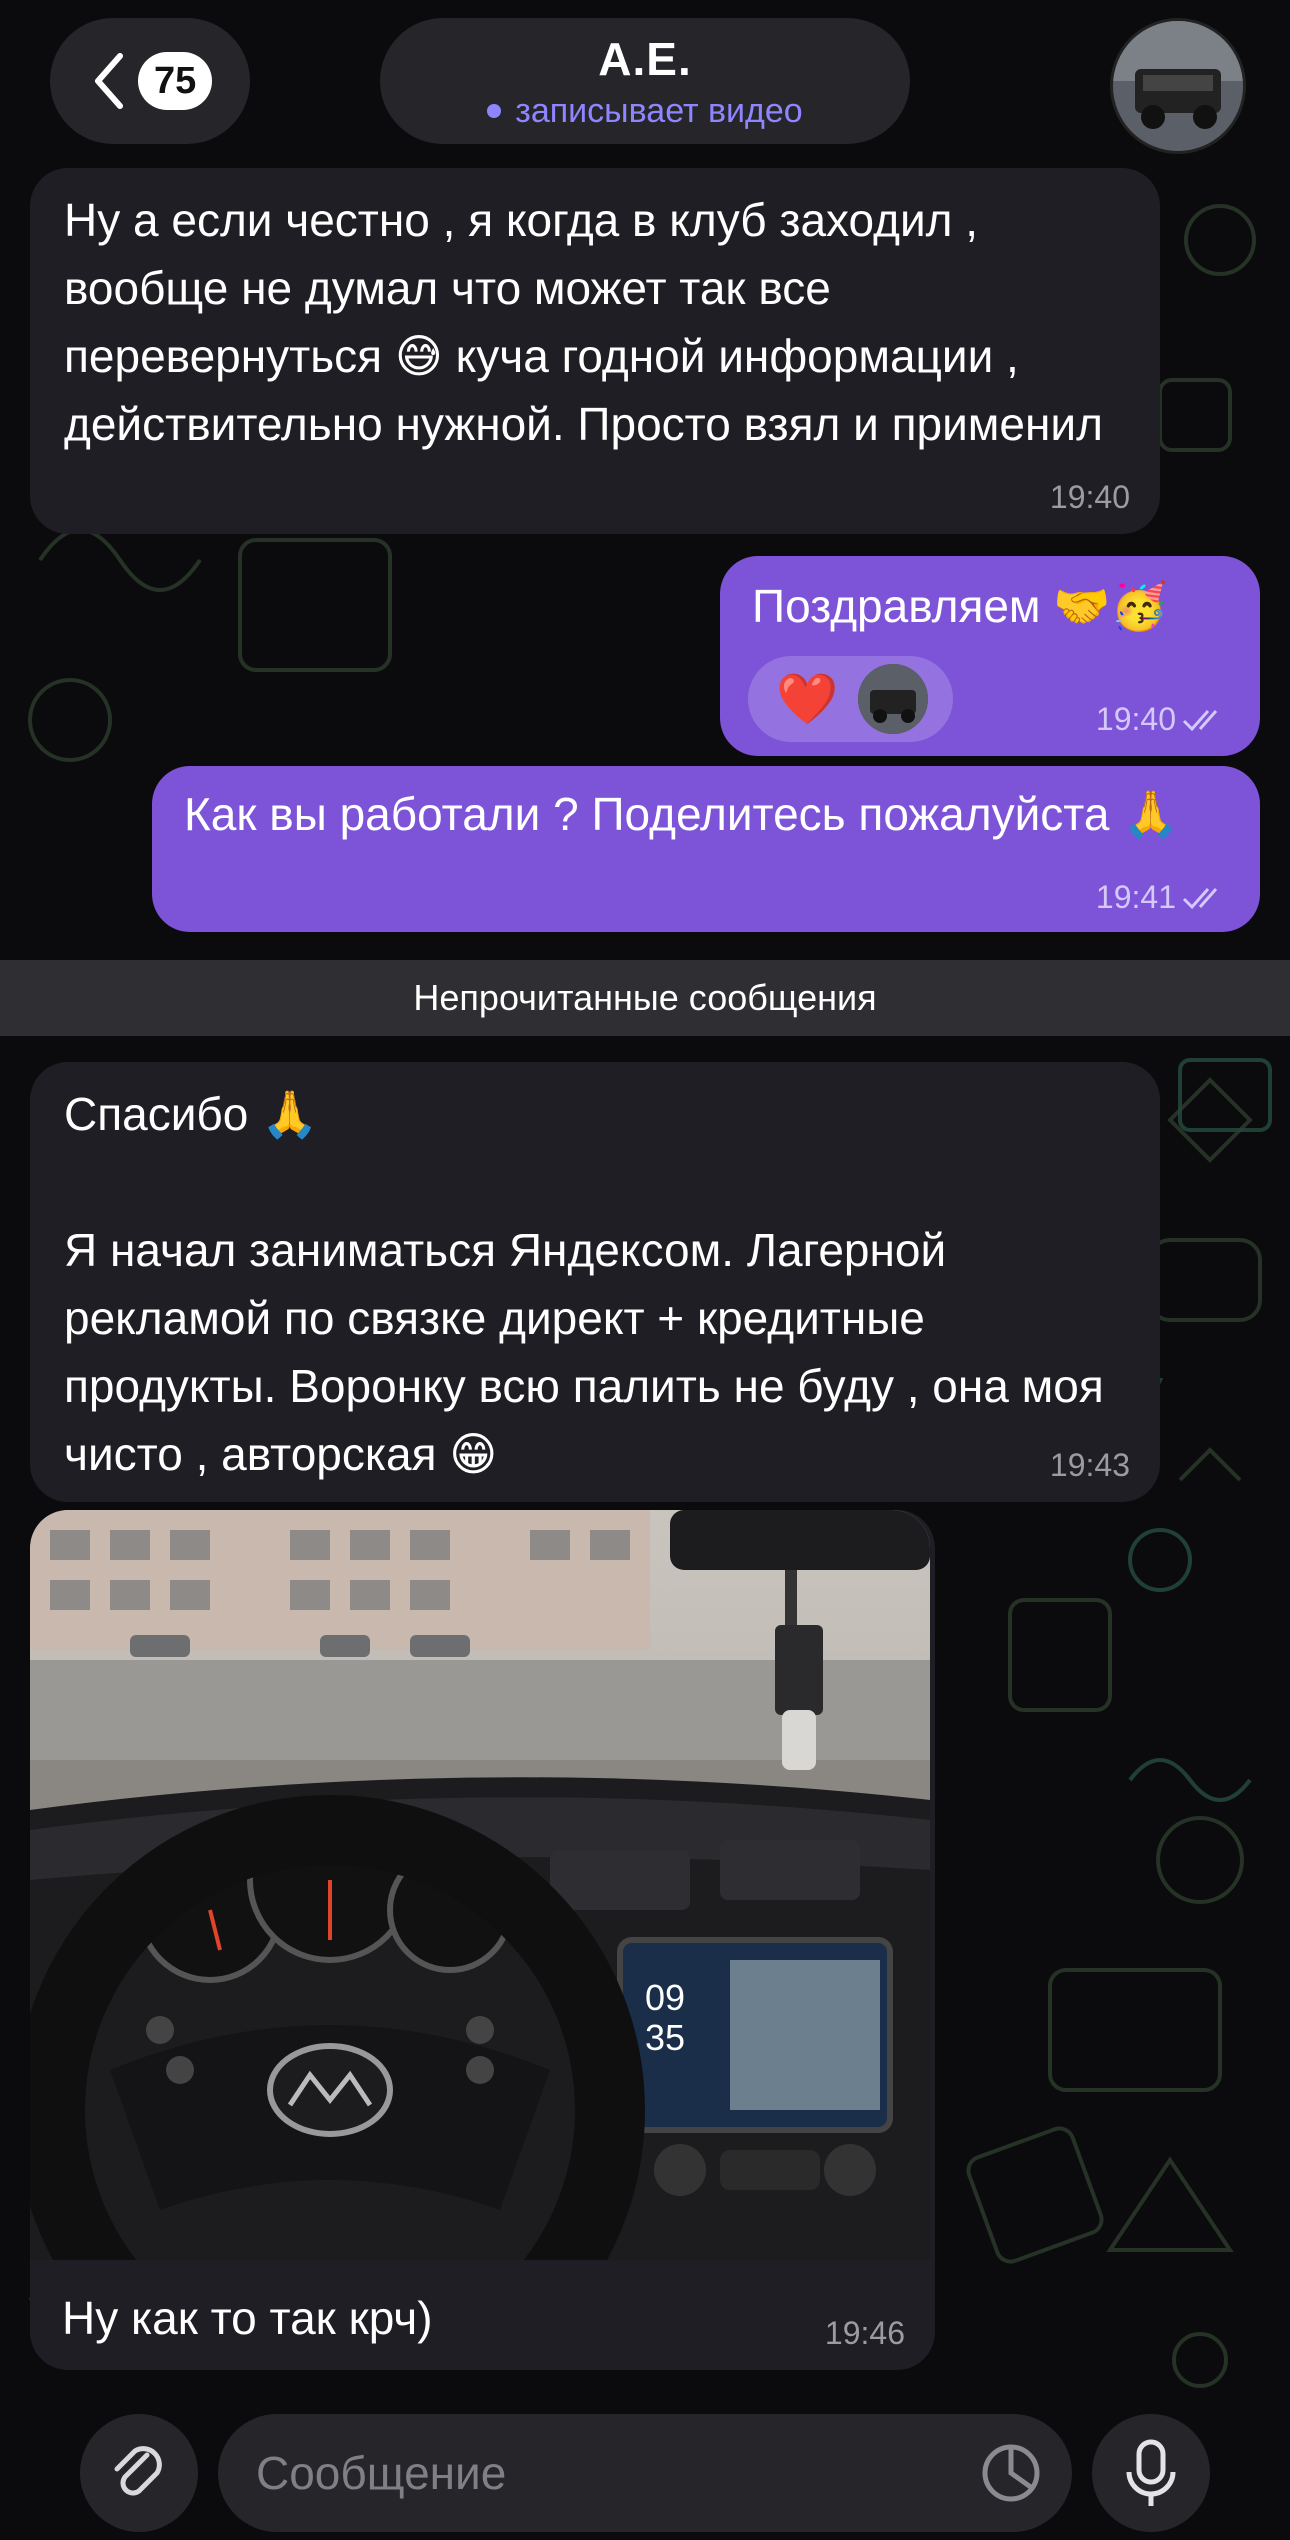 The width and height of the screenshot is (1290, 2540). Describe the element at coordinates (1178, 86) in the screenshot. I see `avatar` at that location.